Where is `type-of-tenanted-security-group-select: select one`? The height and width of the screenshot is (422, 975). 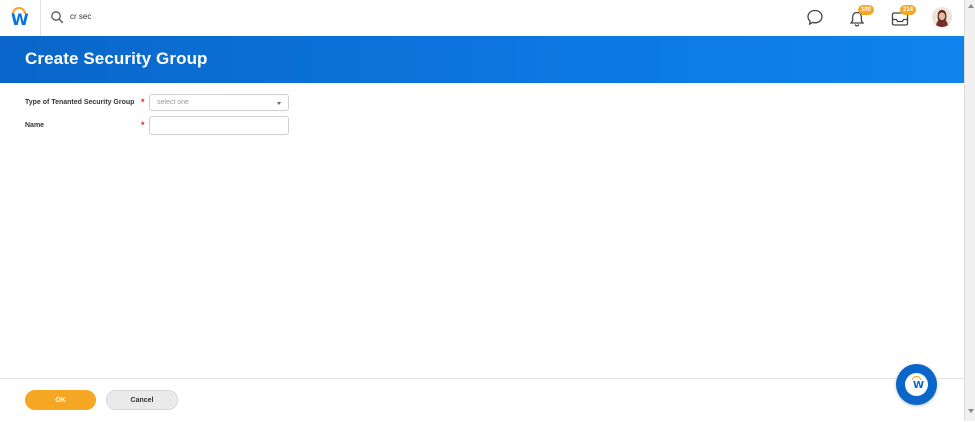
type-of-tenanted-security-group-select: select one is located at coordinates (219, 102).